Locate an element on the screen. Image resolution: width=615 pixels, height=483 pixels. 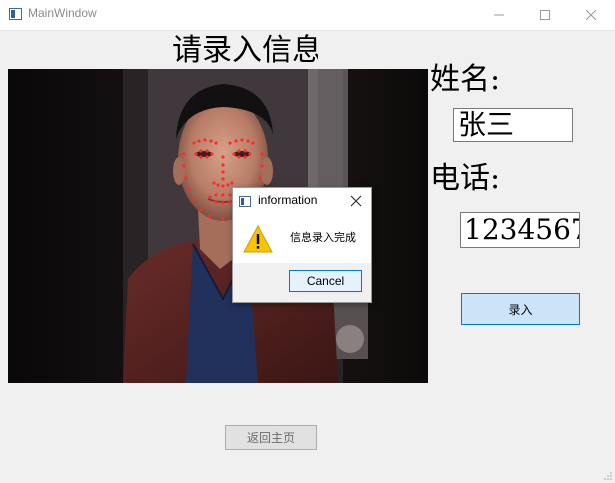
name-label: 姓名: is located at coordinates (465, 79).